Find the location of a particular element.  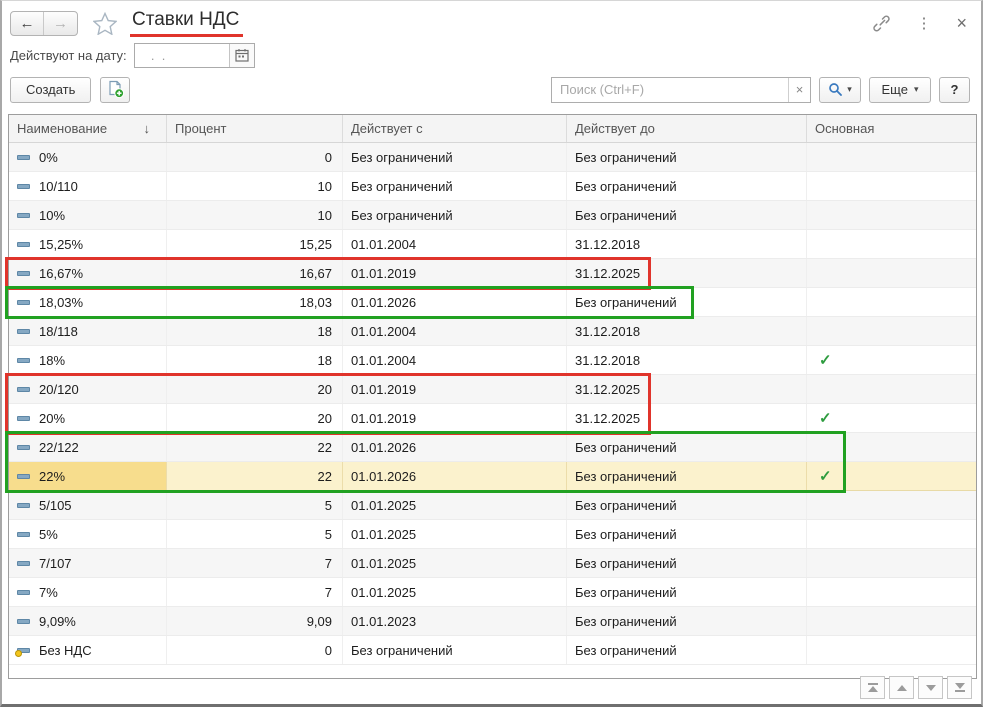

column-header-percent: Процент is located at coordinates (255, 128).